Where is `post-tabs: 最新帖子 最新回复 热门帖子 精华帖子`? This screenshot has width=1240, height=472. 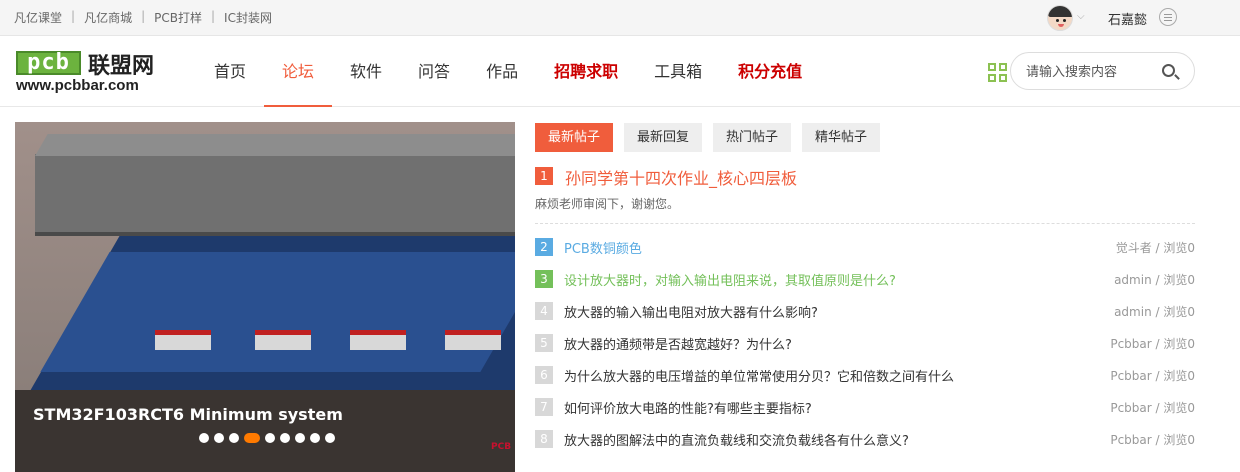 post-tabs: 最新帖子 最新回复 热门帖子 精华帖子 is located at coordinates (713, 137).